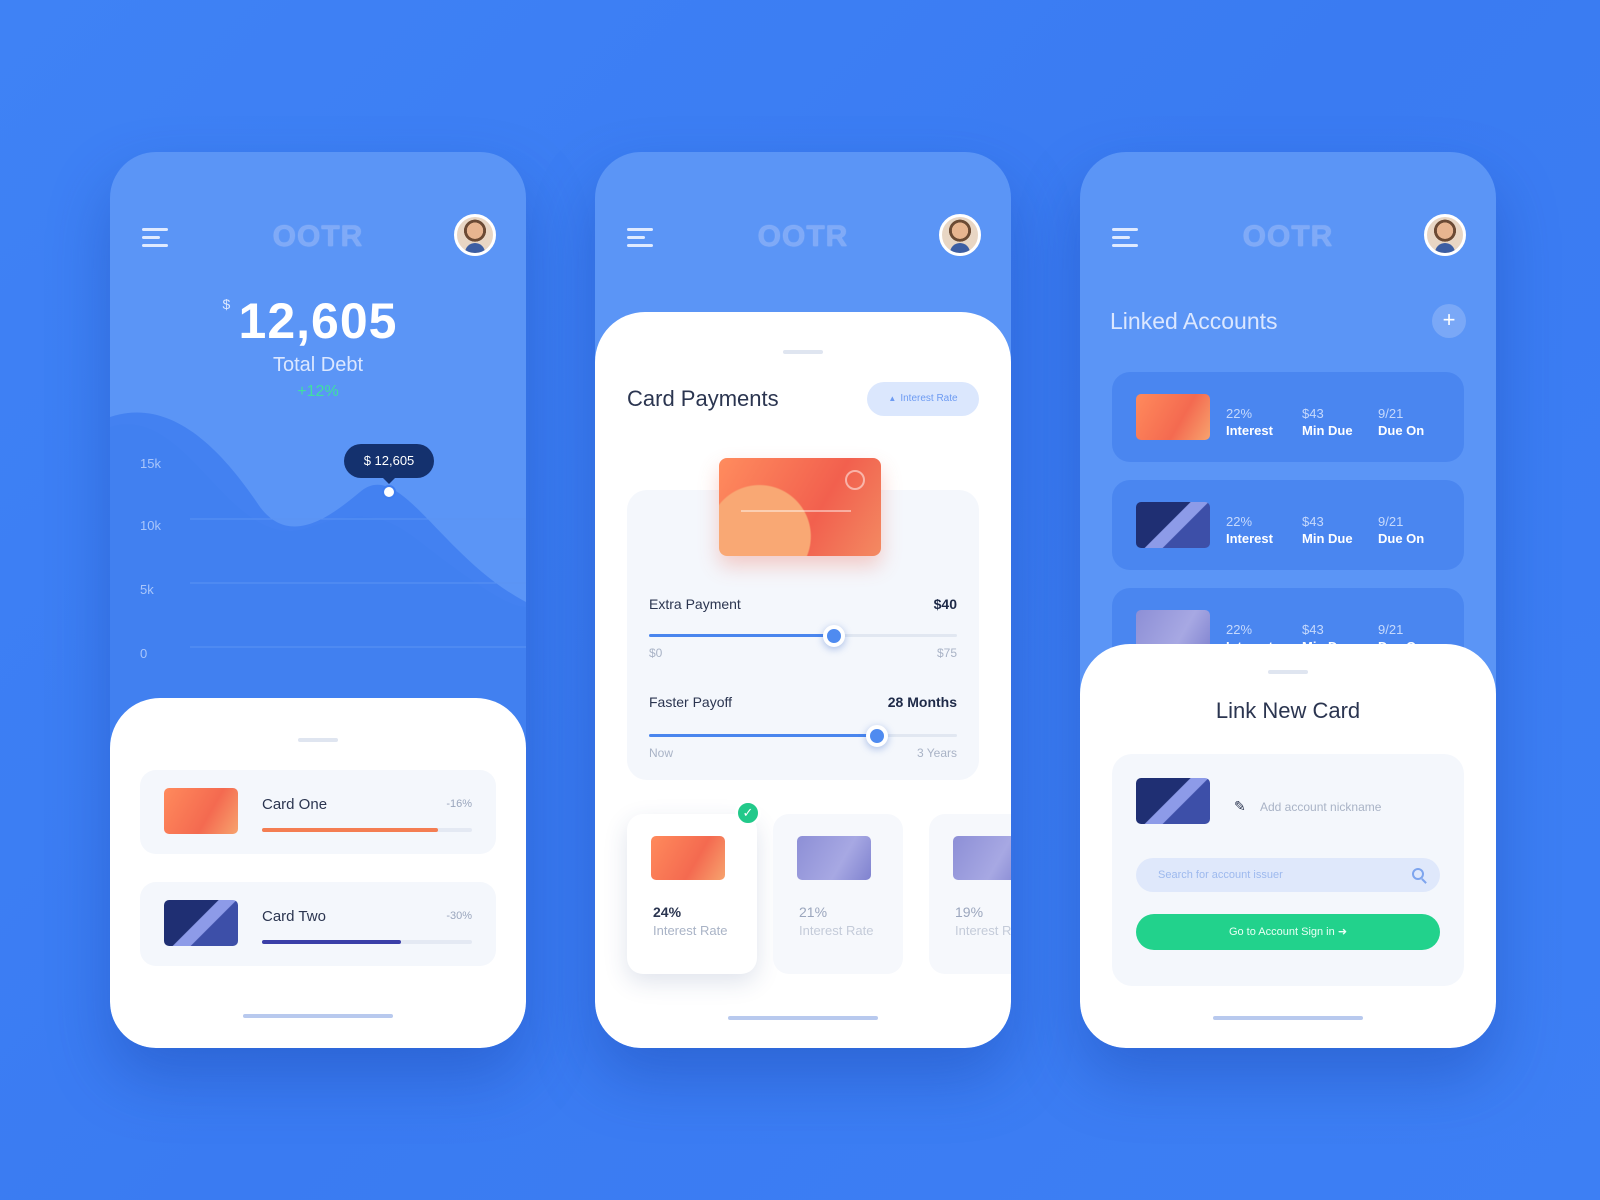 The width and height of the screenshot is (1600, 1200). Describe the element at coordinates (748, 813) in the screenshot. I see `check-icon: ✓` at that location.